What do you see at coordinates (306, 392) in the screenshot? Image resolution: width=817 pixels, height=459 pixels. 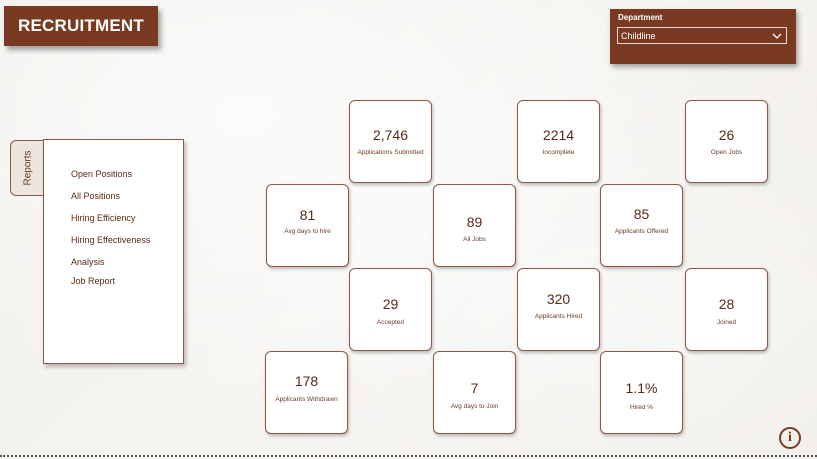 I see `kpi-card-applicants-withdrawn: 178 Applicants Withdrawn` at bounding box center [306, 392].